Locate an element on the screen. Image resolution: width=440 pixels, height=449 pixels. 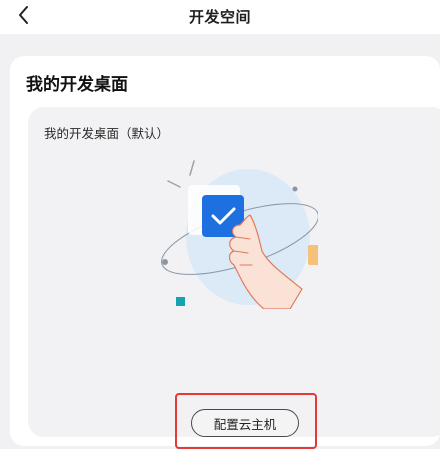
thumbs-up-illustration is located at coordinates (239, 234).